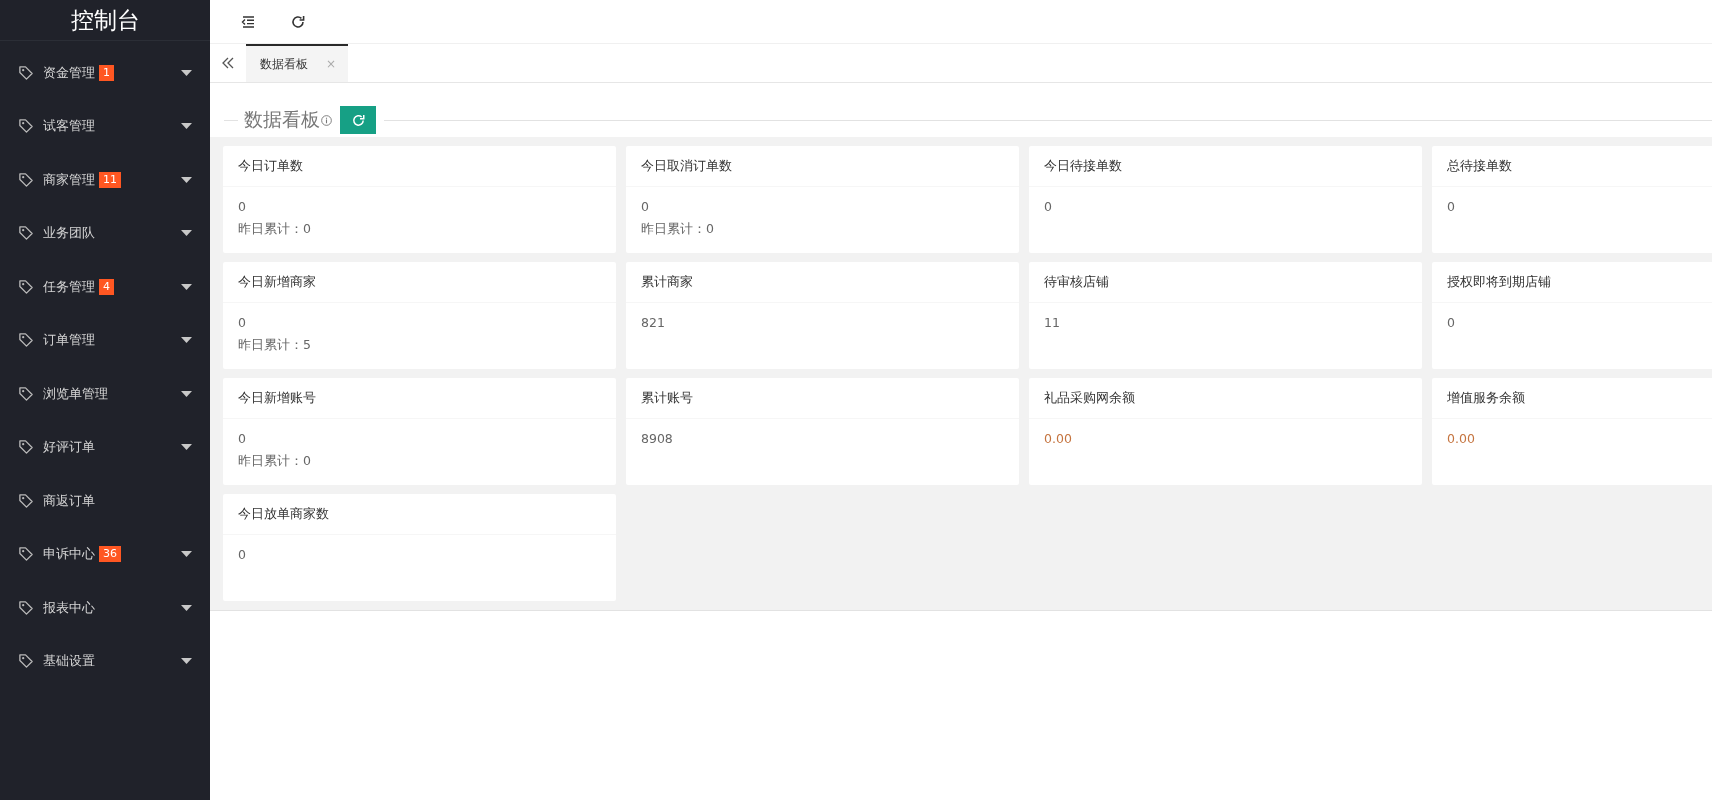  What do you see at coordinates (297, 63) in the screenshot?
I see `tab: 数据看板 ×` at bounding box center [297, 63].